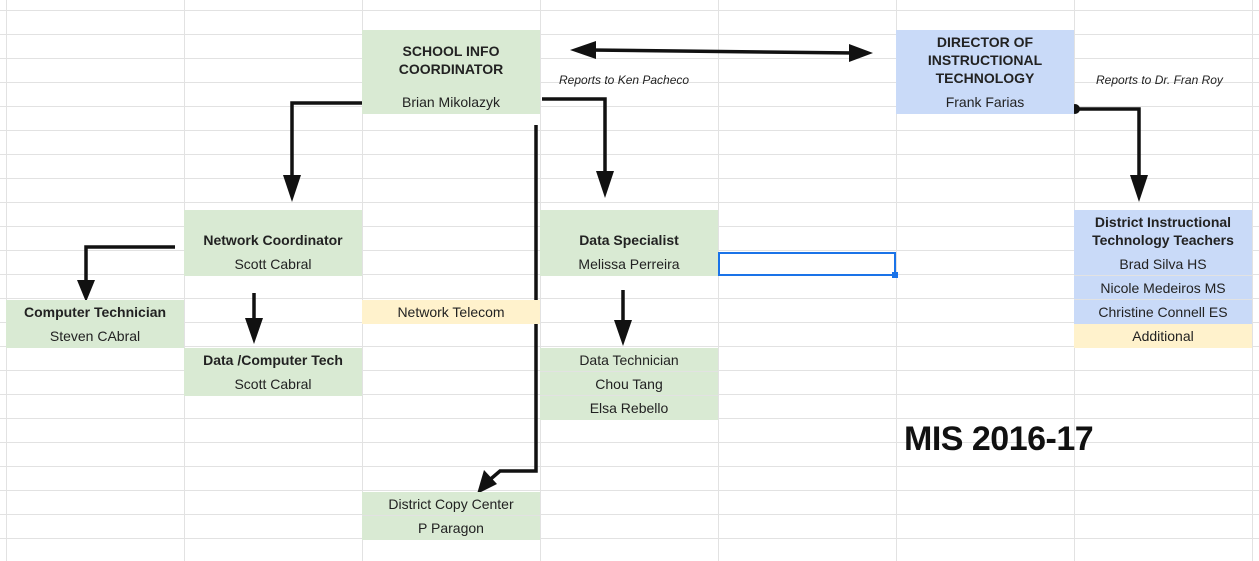  What do you see at coordinates (605, 184) in the screenshot?
I see `arrowhead-data-specialist` at bounding box center [605, 184].